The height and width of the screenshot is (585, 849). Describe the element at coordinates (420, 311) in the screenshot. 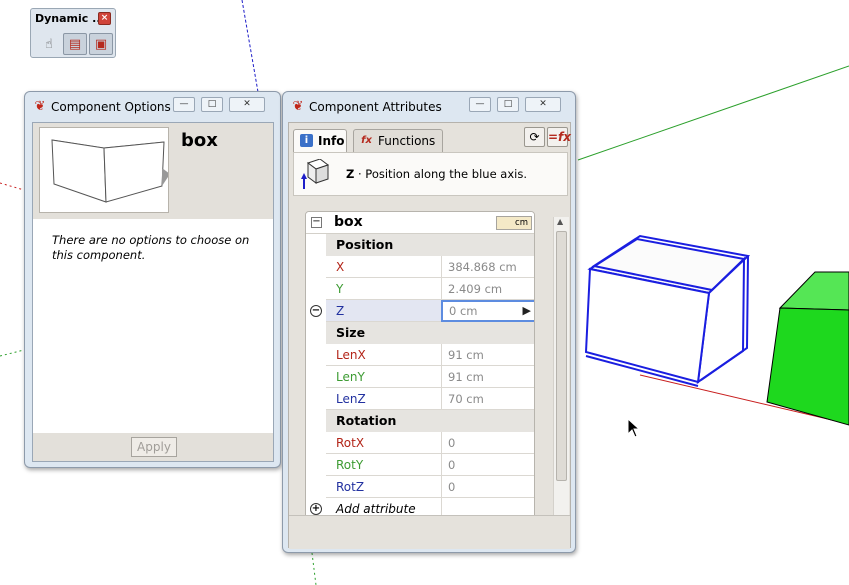

I see `attribute-row-z: − Z 0 cm ▶` at that location.